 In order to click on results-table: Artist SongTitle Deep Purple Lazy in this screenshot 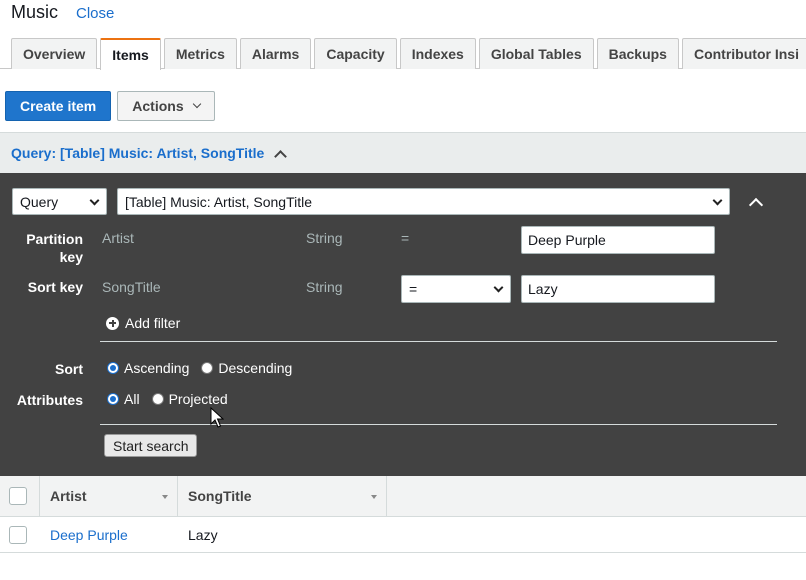, I will do `click(403, 514)`.